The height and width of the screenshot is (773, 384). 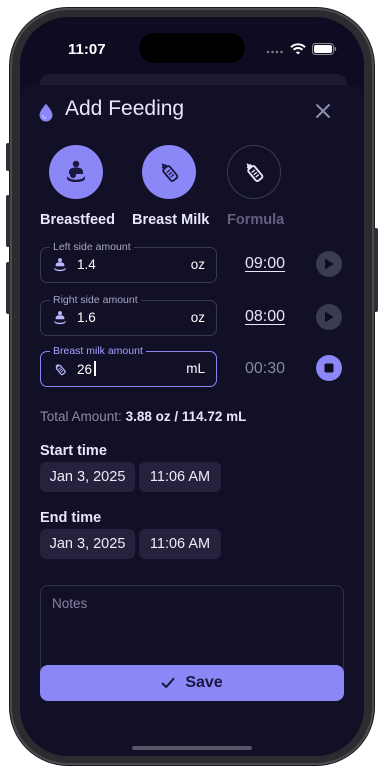 I want to click on power-button, so click(x=376, y=270).